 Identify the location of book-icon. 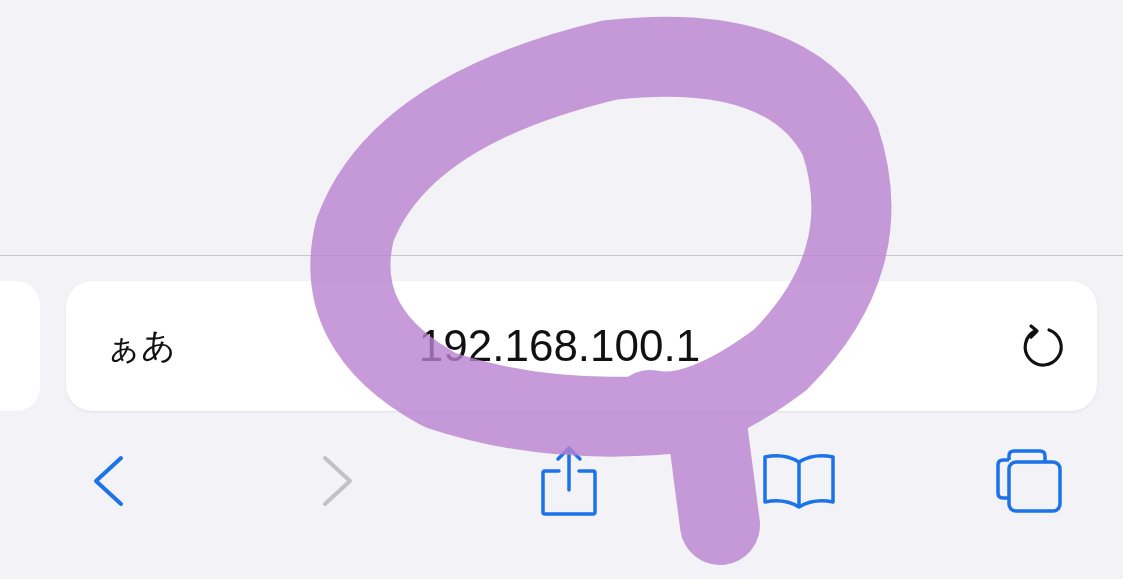
(798, 481).